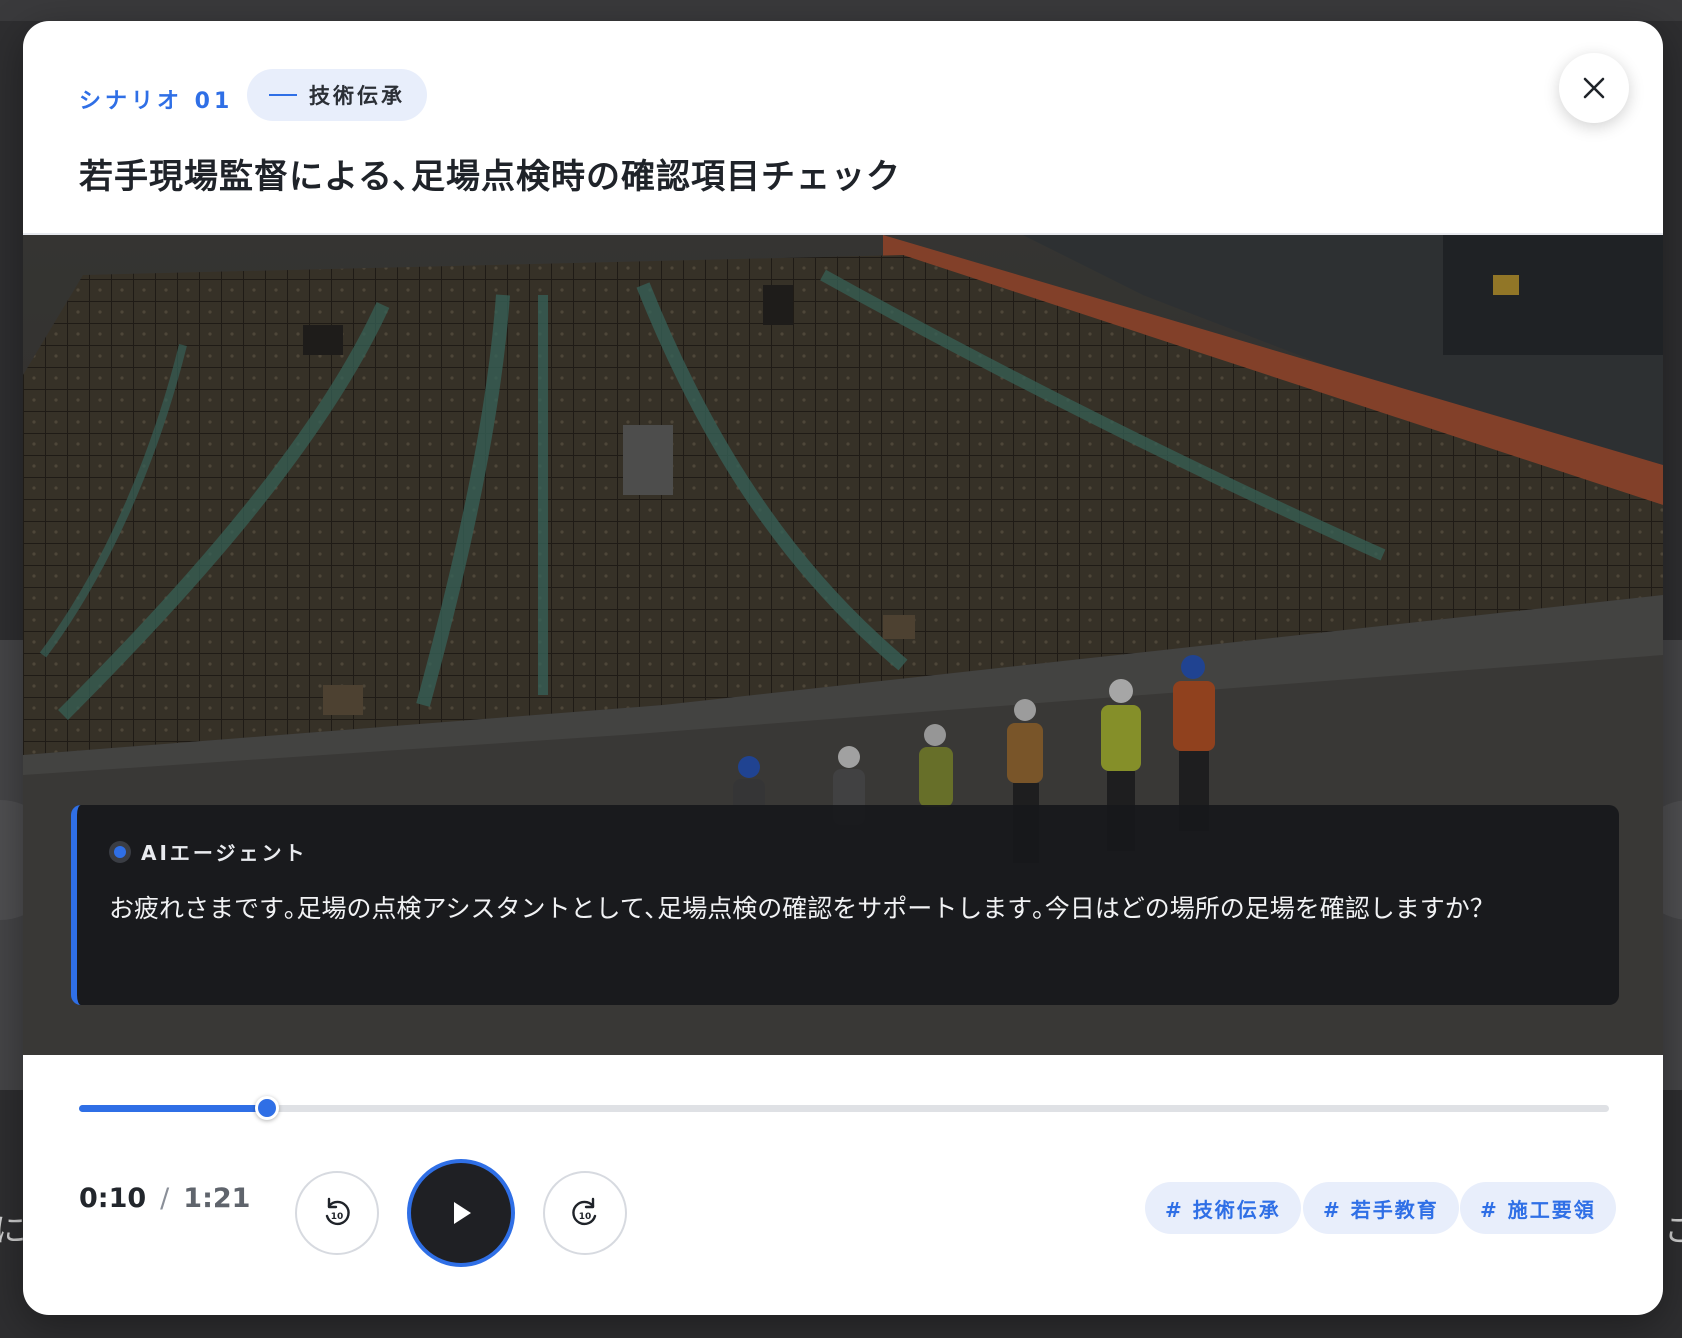 The height and width of the screenshot is (1338, 1682). Describe the element at coordinates (113, 1198) in the screenshot. I see `current-time: 0:10` at that location.